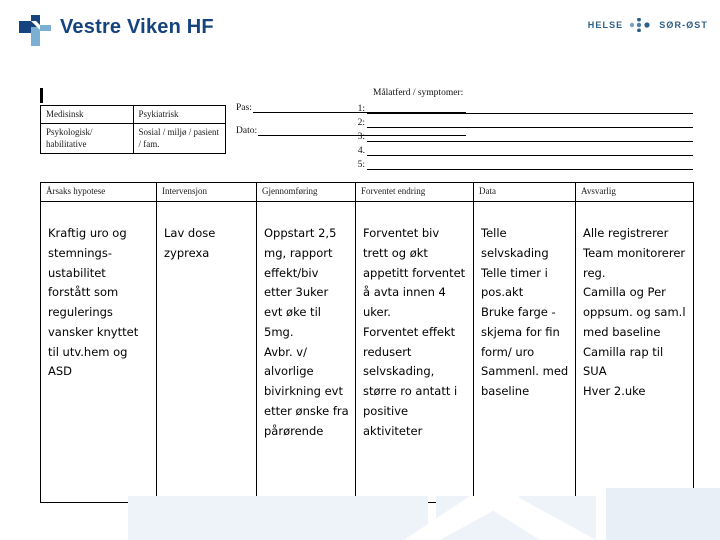 This screenshot has height=540, width=720. Describe the element at coordinates (190, 243) in the screenshot. I see `intervensjon-text: Lav dose zyprexa` at that location.